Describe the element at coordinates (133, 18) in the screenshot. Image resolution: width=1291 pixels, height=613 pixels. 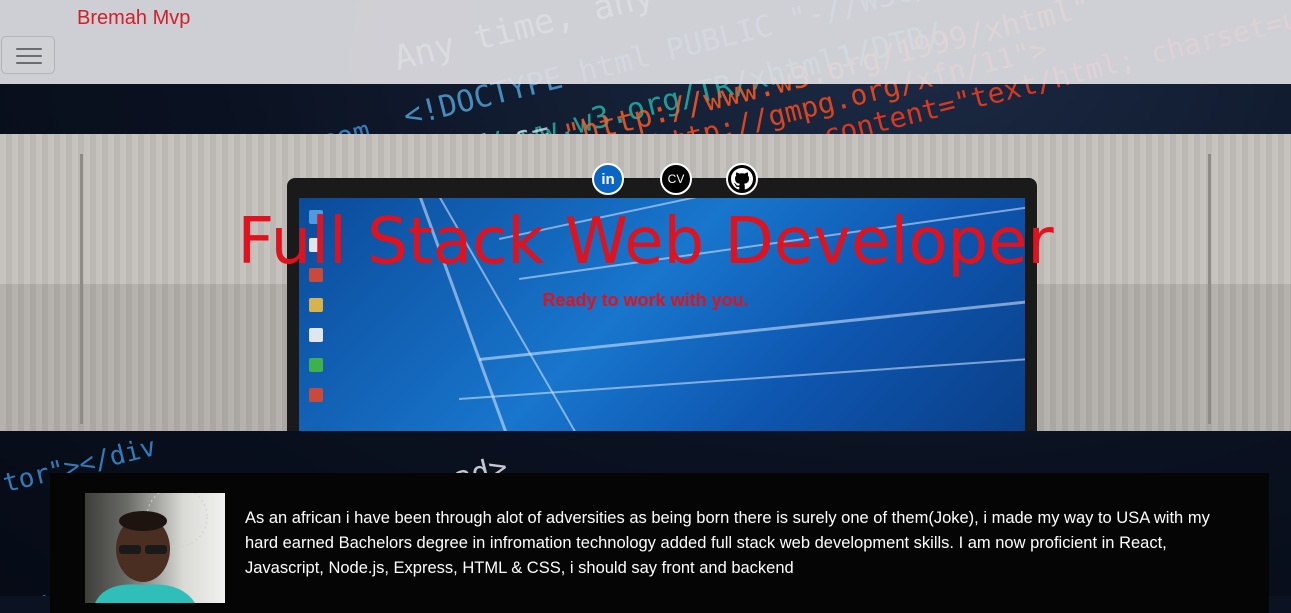
I see `brand-link: Bremah Mvp` at that location.